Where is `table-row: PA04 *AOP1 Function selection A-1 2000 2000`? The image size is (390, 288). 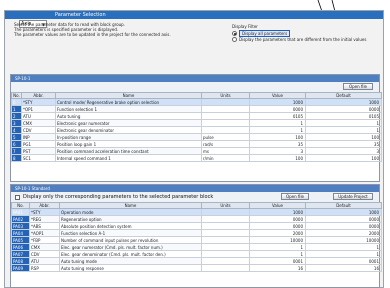
table-row: PA04 *AOP1 Function selection A-1 2000 2000 is located at coordinates (196, 233).